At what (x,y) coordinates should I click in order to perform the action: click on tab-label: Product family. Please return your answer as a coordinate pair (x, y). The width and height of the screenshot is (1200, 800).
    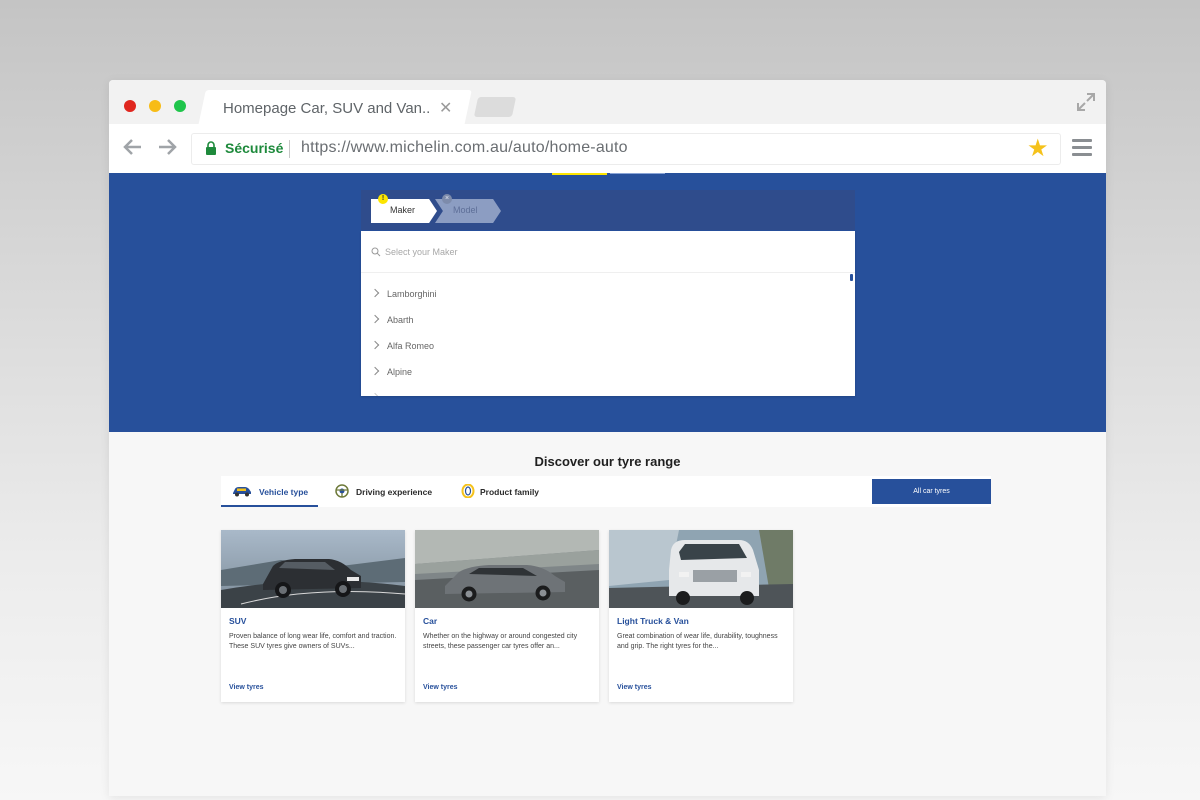
    Looking at the image, I should click on (510, 492).